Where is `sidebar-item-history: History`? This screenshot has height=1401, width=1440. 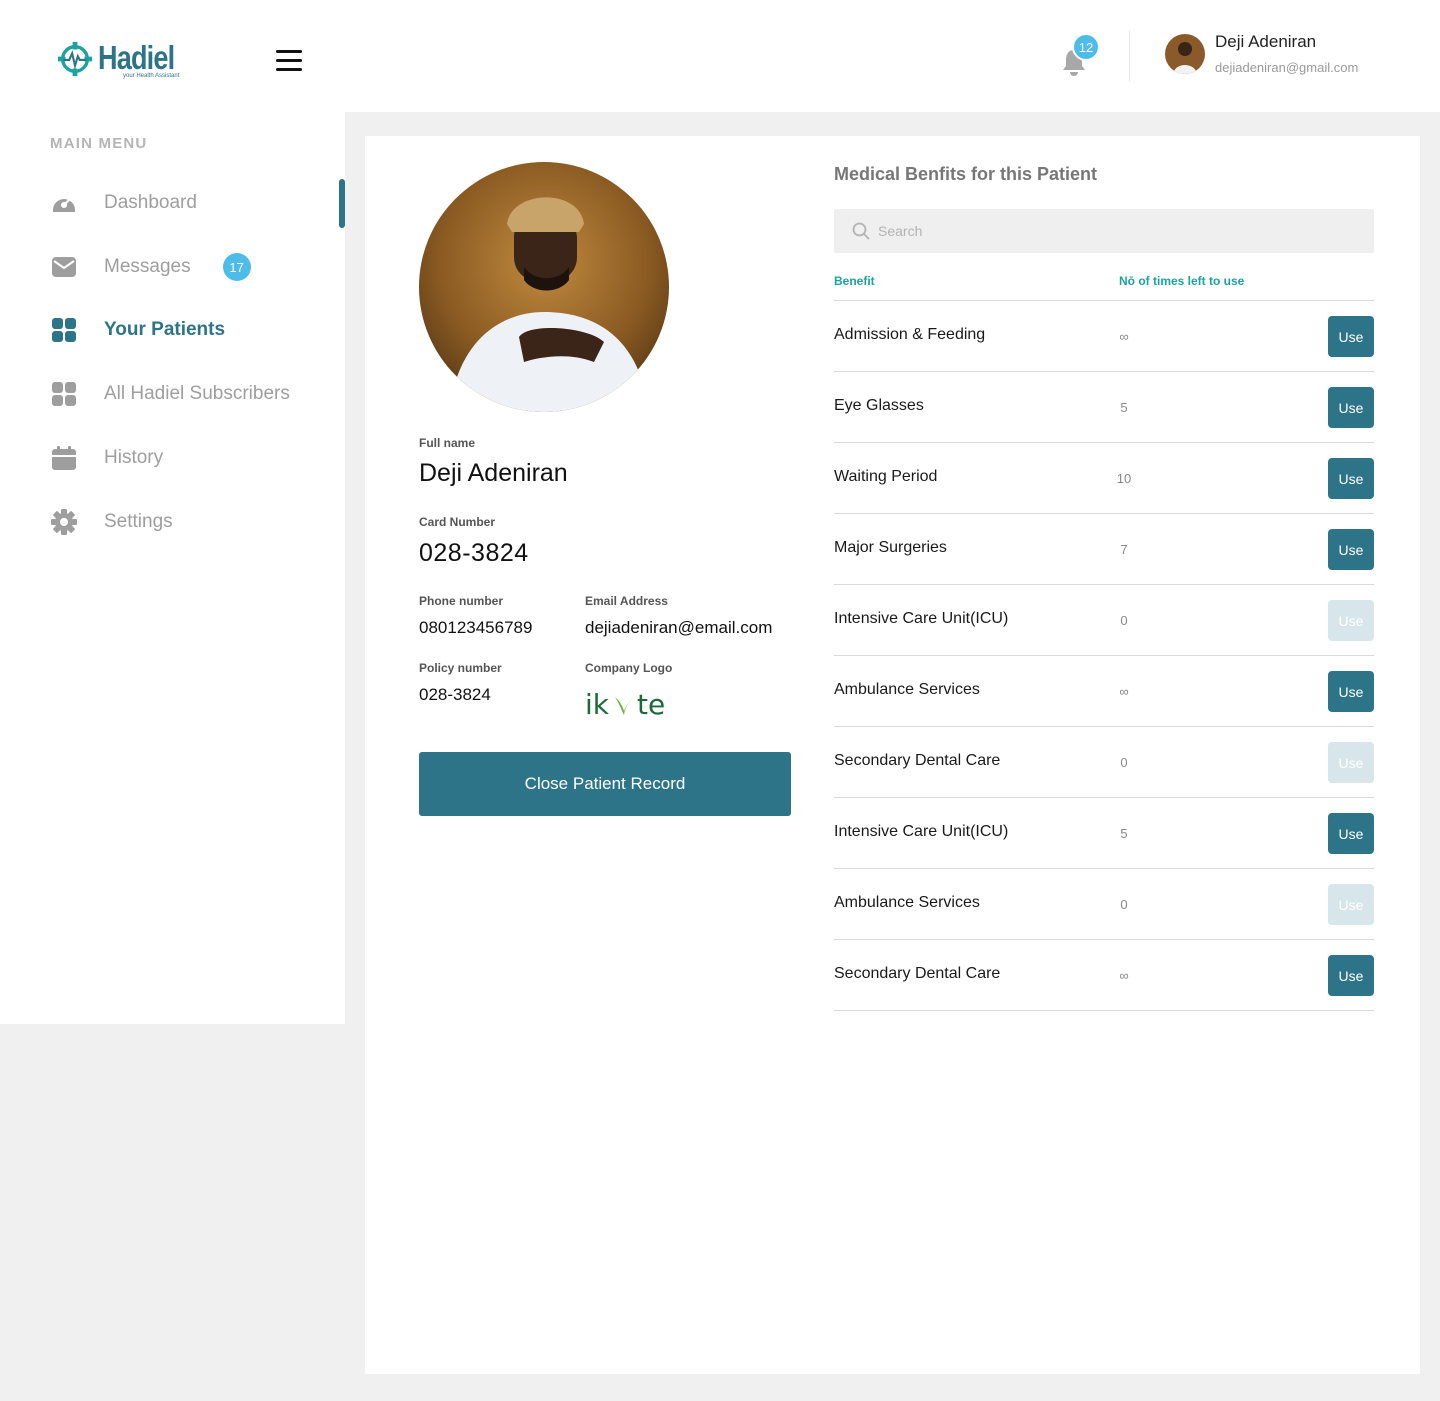
sidebar-item-history: History is located at coordinates (197, 458).